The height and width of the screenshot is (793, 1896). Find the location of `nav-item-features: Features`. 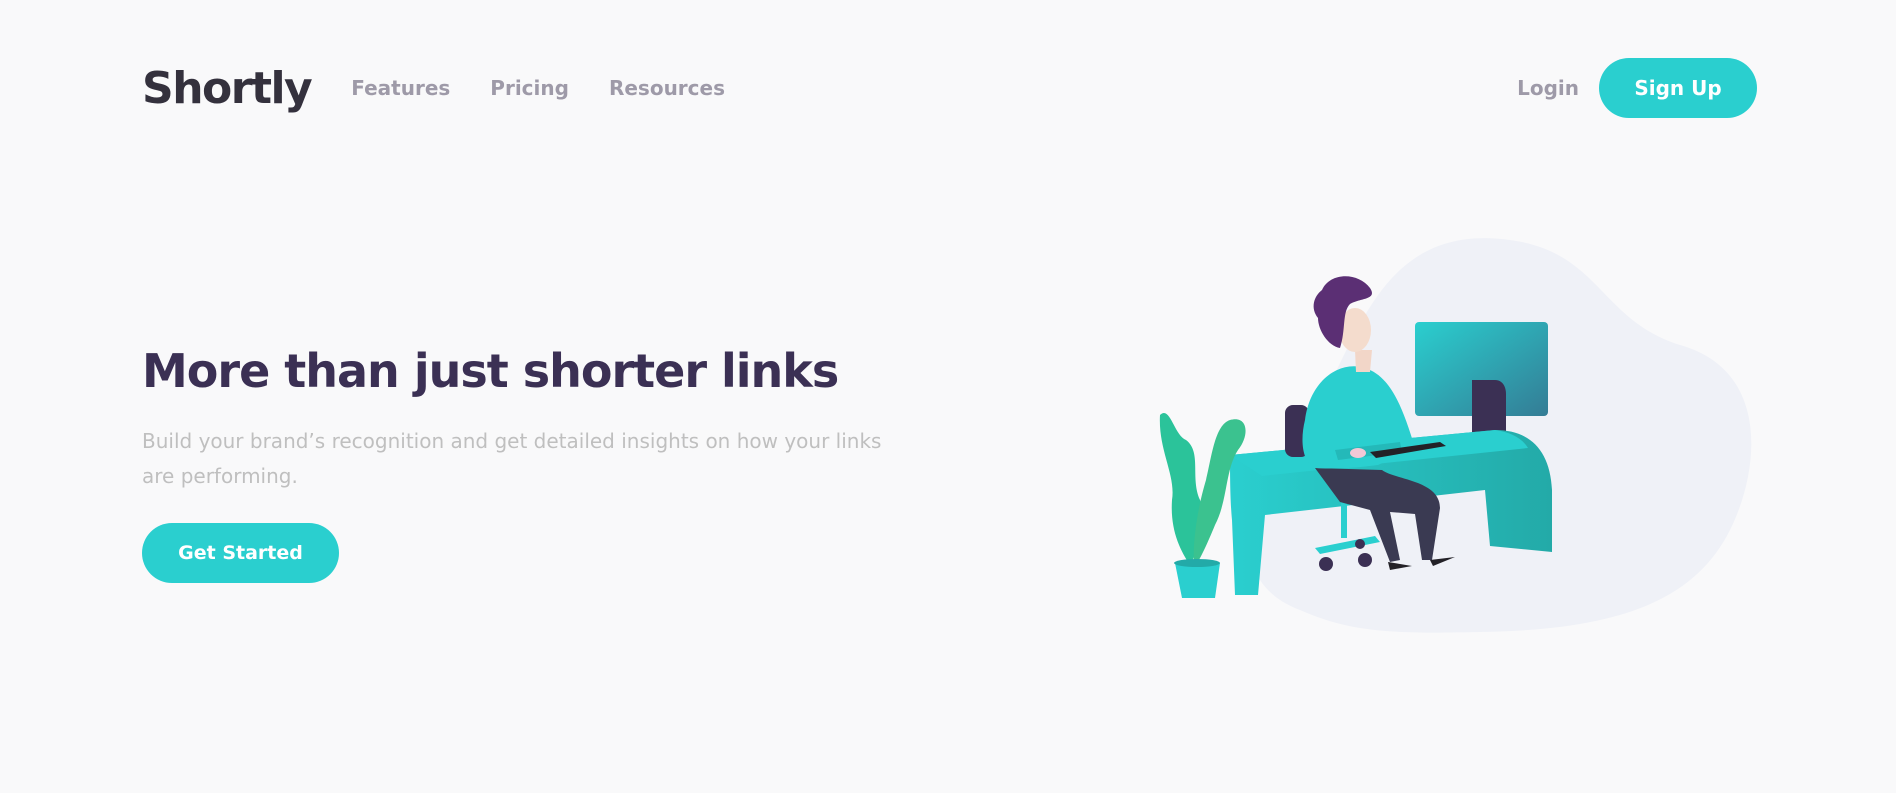

nav-item-features: Features is located at coordinates (400, 88).